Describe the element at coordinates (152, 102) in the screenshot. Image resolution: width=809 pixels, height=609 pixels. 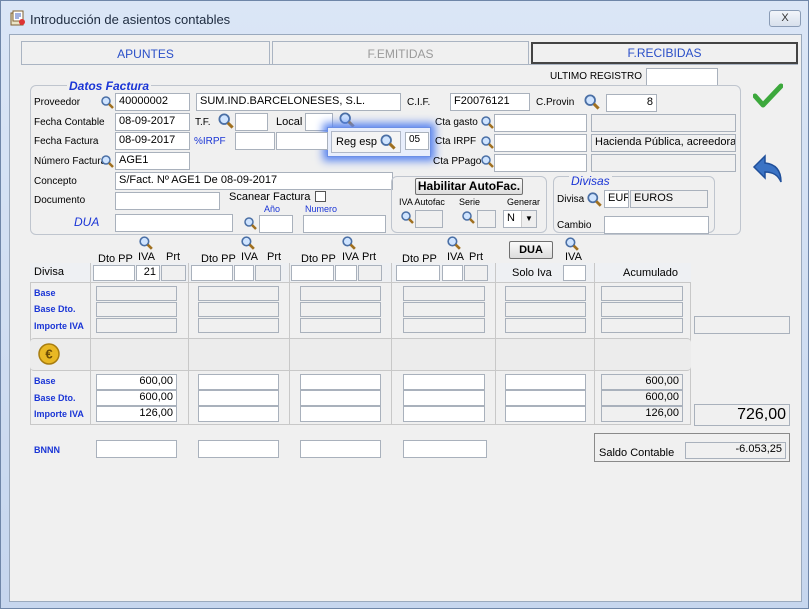
I see `proveedor-code-field: 40000002` at that location.